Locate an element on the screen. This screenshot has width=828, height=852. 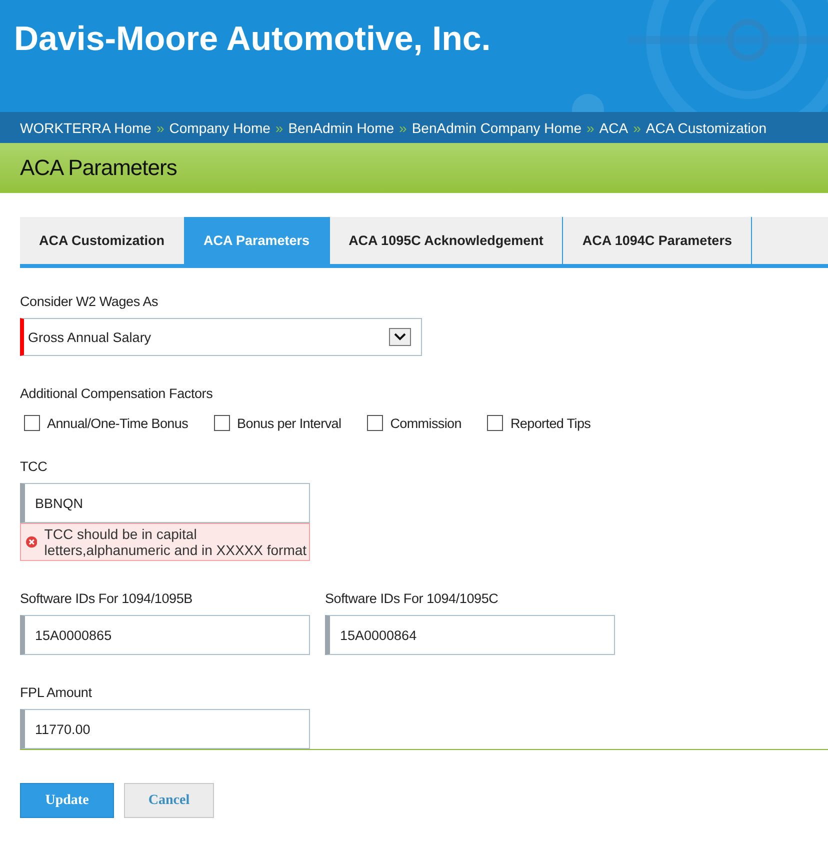
cancel-button: Cancel is located at coordinates (169, 800).